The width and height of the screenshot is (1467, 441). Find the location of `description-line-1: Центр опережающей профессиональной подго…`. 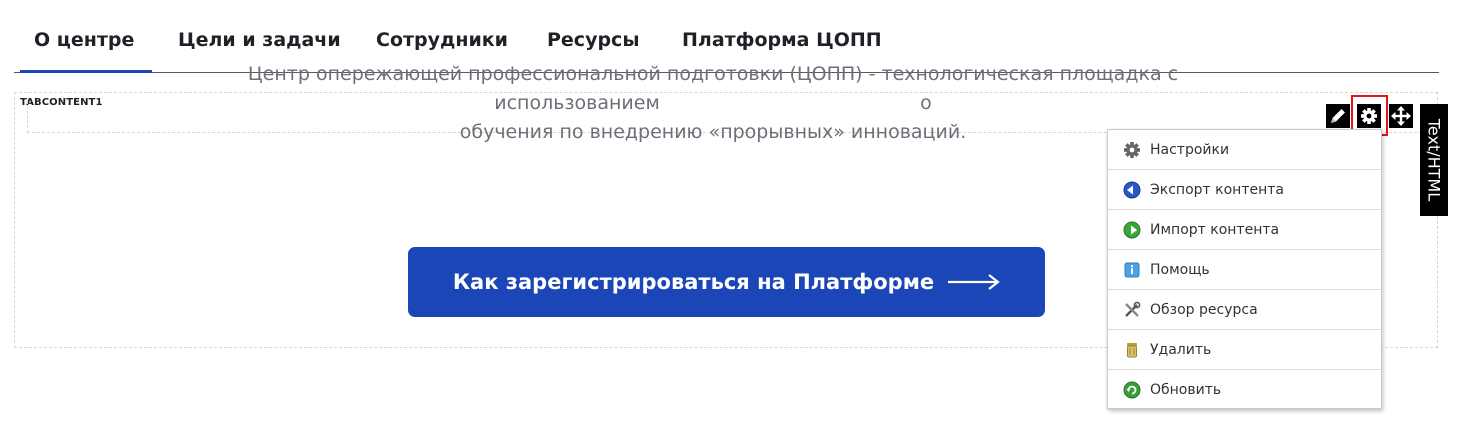

description-line-1: Центр опережающей профессиональной подго… is located at coordinates (713, 88).